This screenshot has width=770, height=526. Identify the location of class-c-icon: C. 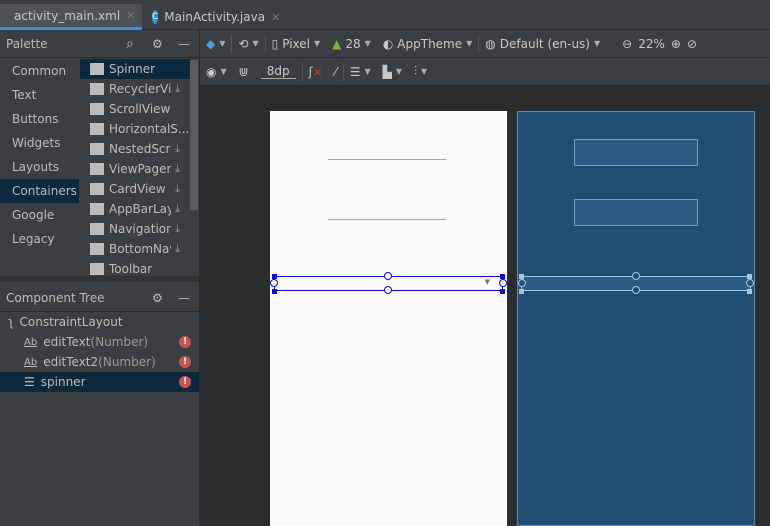
(155, 17).